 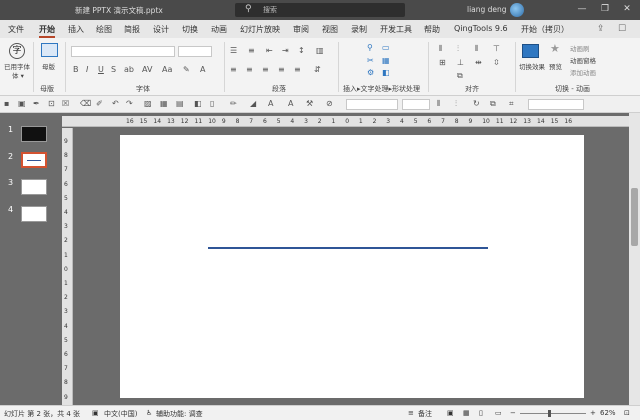 What do you see at coordinates (99, 103) in the screenshot?
I see `format-painter-icon: ✐` at bounding box center [99, 103].